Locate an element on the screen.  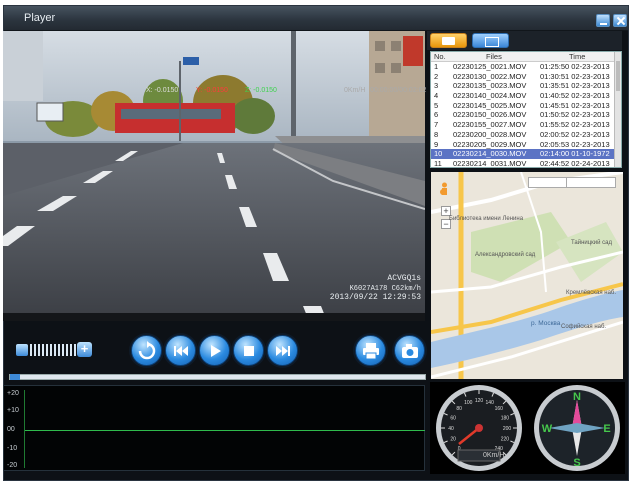
file-row: 2 02230130_0022.MOV 01:30:51 02-23-2013 is located at coordinates (526, 77).